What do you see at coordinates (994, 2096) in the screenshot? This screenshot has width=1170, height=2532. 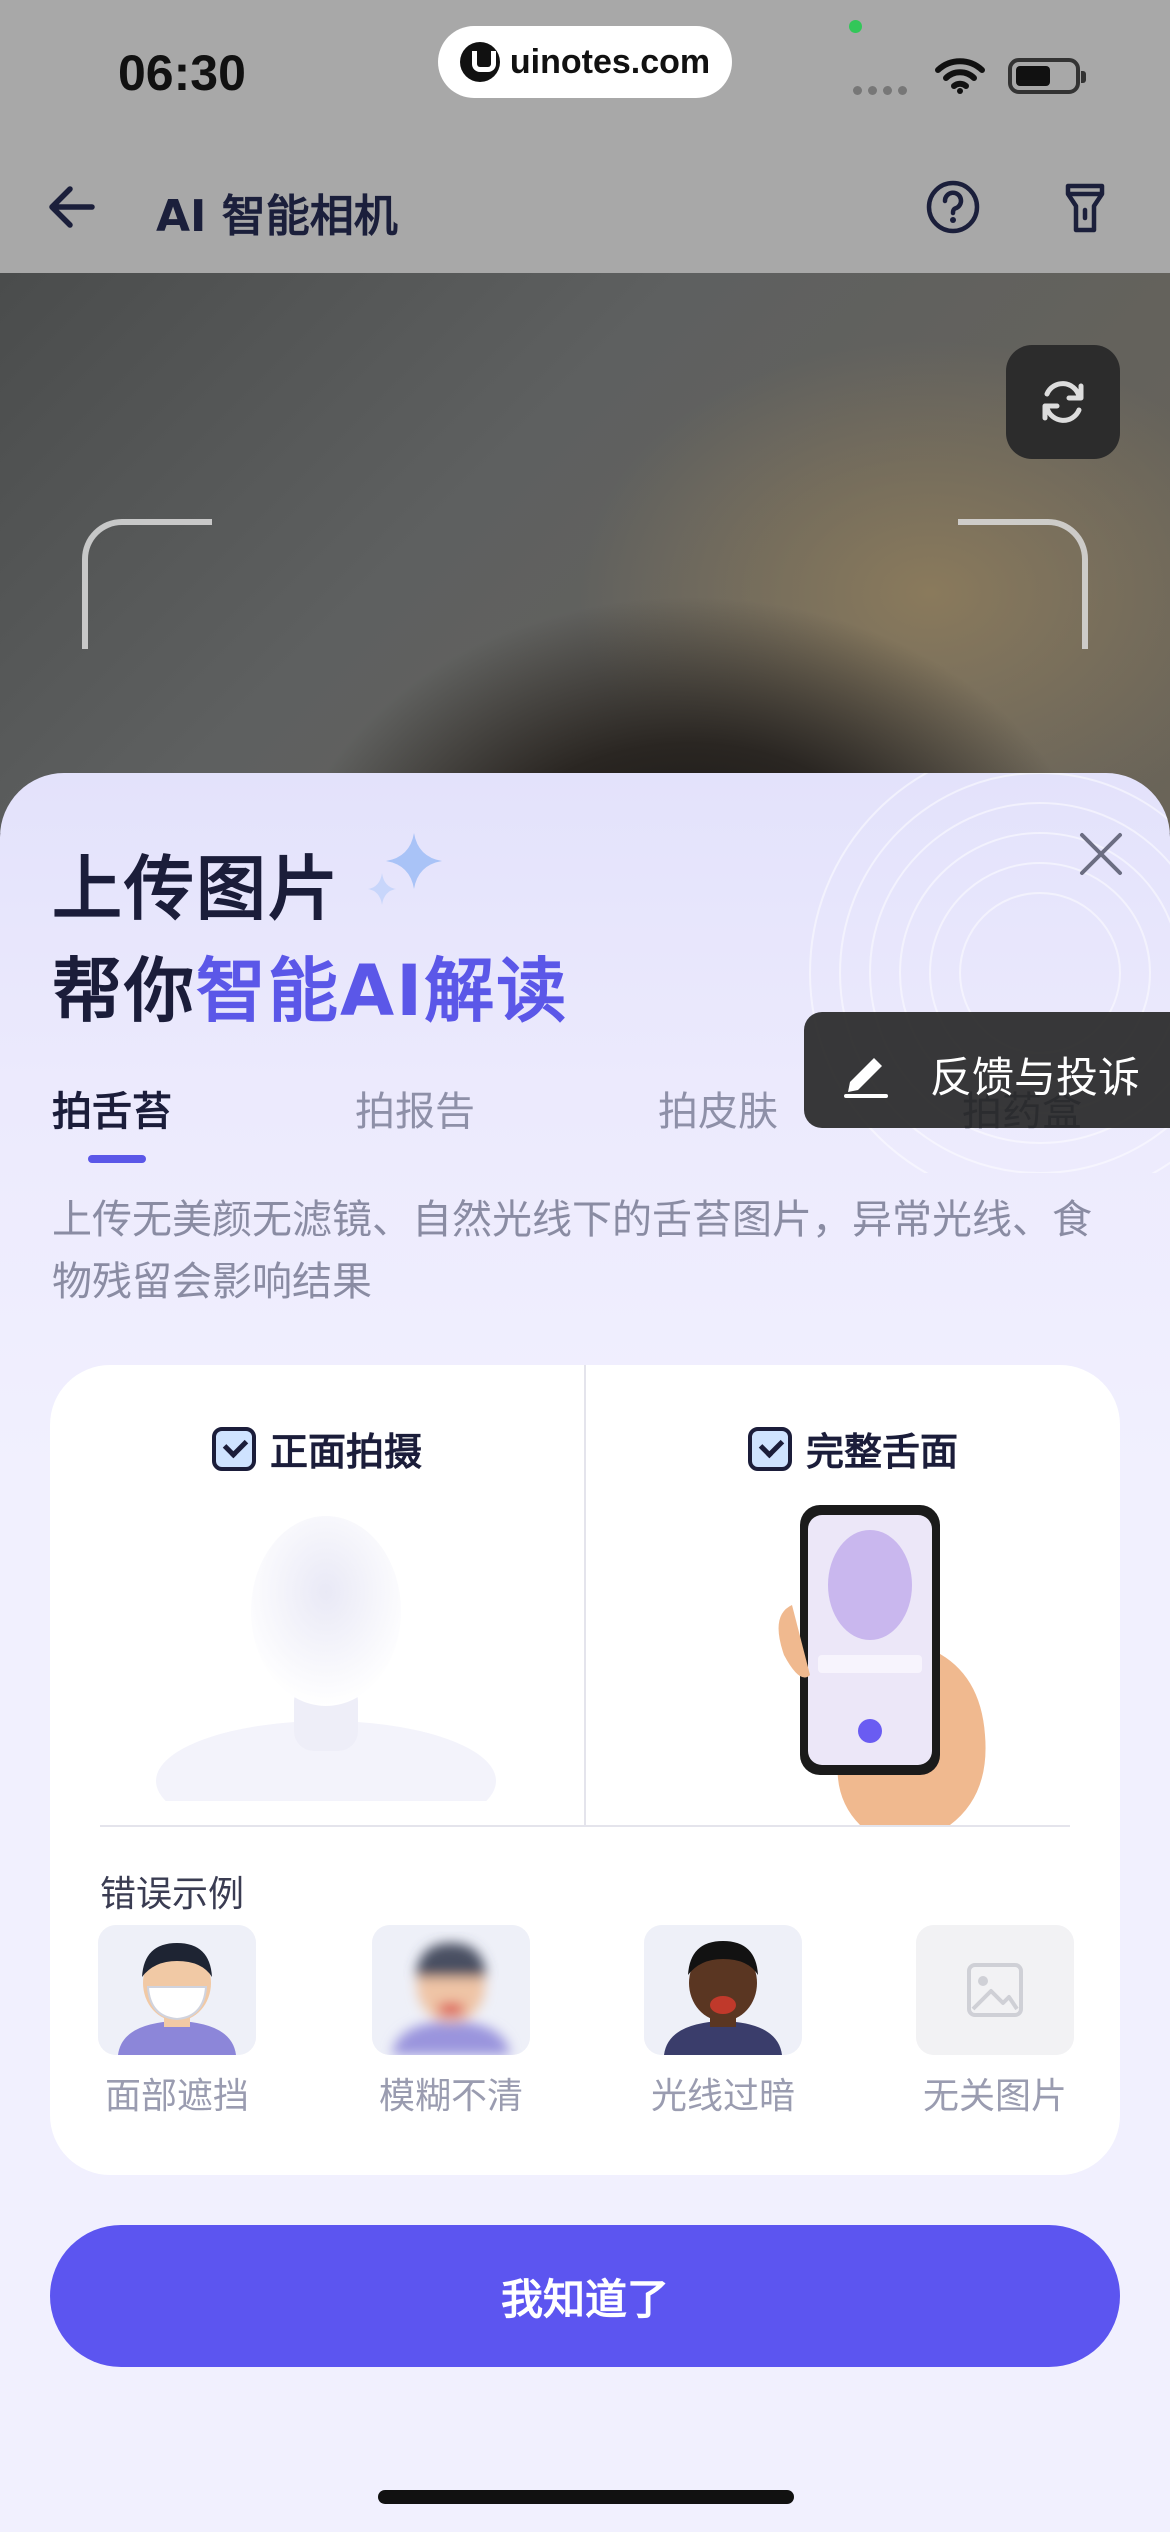 I see `wrong-example-label: 无关图片` at bounding box center [994, 2096].